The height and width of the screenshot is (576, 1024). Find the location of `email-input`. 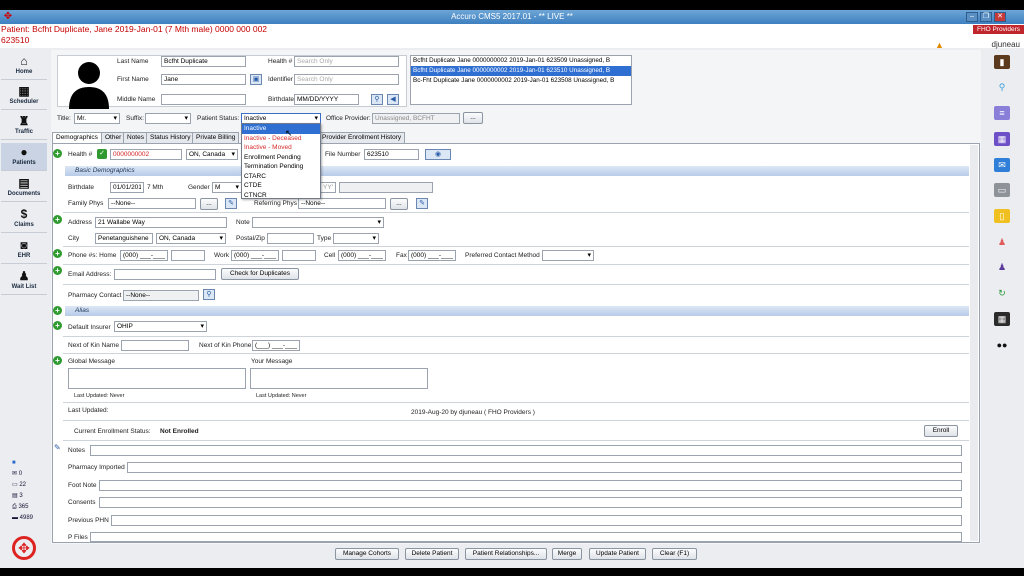

email-input is located at coordinates (165, 274).